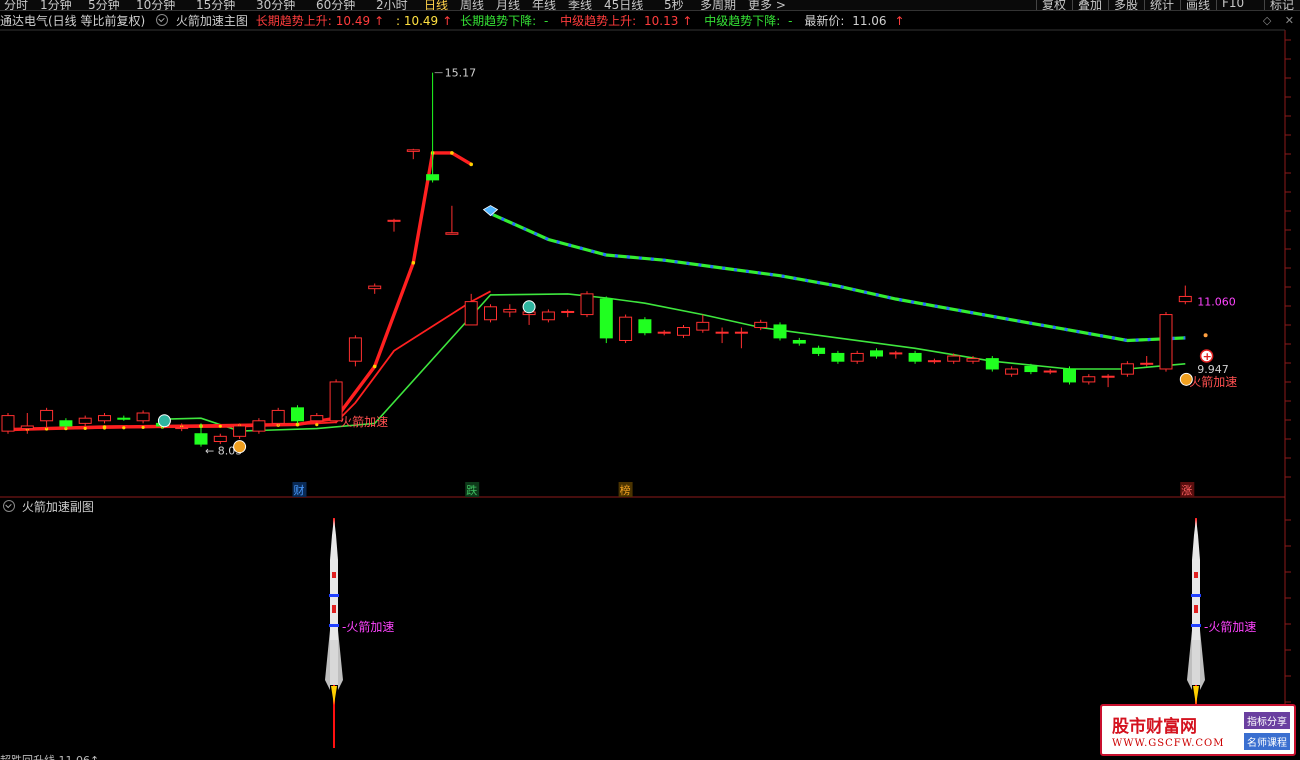 The height and width of the screenshot is (760, 1300). Describe the element at coordinates (718, 5) in the screenshot. I see `period-tab-15: 多周期` at that location.